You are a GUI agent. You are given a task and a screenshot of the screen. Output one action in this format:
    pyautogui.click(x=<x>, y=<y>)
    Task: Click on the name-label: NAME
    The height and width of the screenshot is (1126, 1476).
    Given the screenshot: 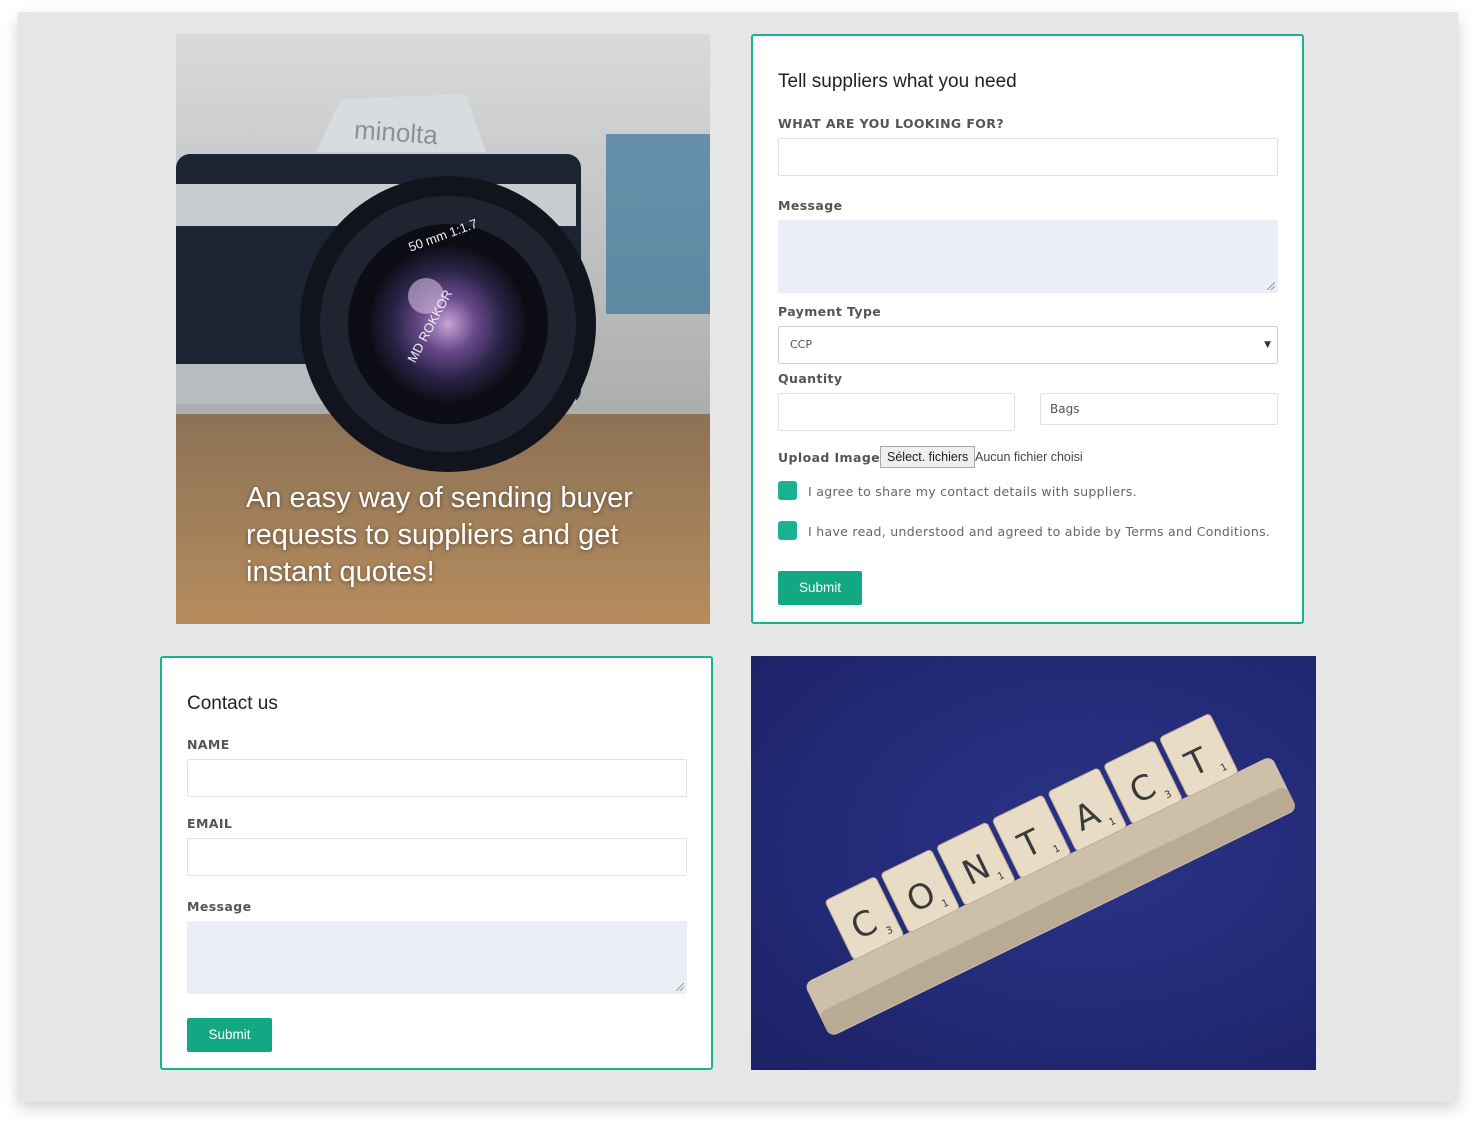 What is the action you would take?
    pyautogui.click(x=208, y=744)
    